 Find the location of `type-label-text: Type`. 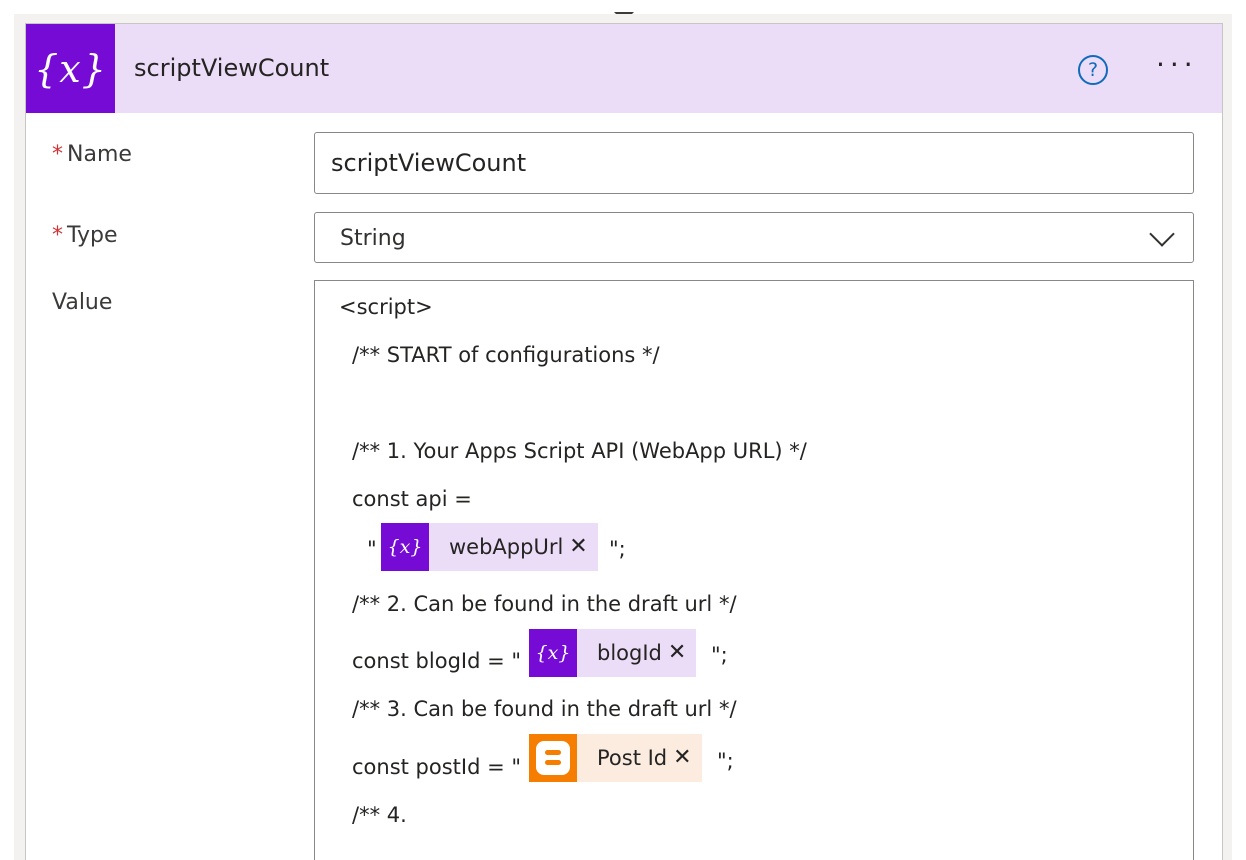

type-label-text: Type is located at coordinates (92, 235).